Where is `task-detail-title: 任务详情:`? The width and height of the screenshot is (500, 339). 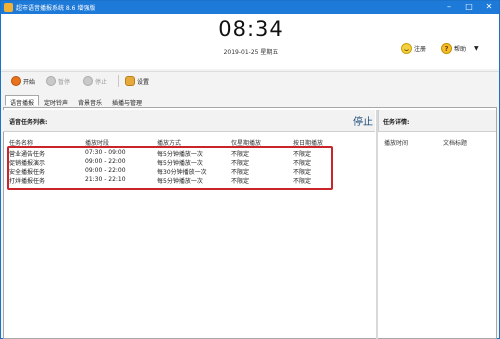
task-detail-title: 任务详情: is located at coordinates (396, 122).